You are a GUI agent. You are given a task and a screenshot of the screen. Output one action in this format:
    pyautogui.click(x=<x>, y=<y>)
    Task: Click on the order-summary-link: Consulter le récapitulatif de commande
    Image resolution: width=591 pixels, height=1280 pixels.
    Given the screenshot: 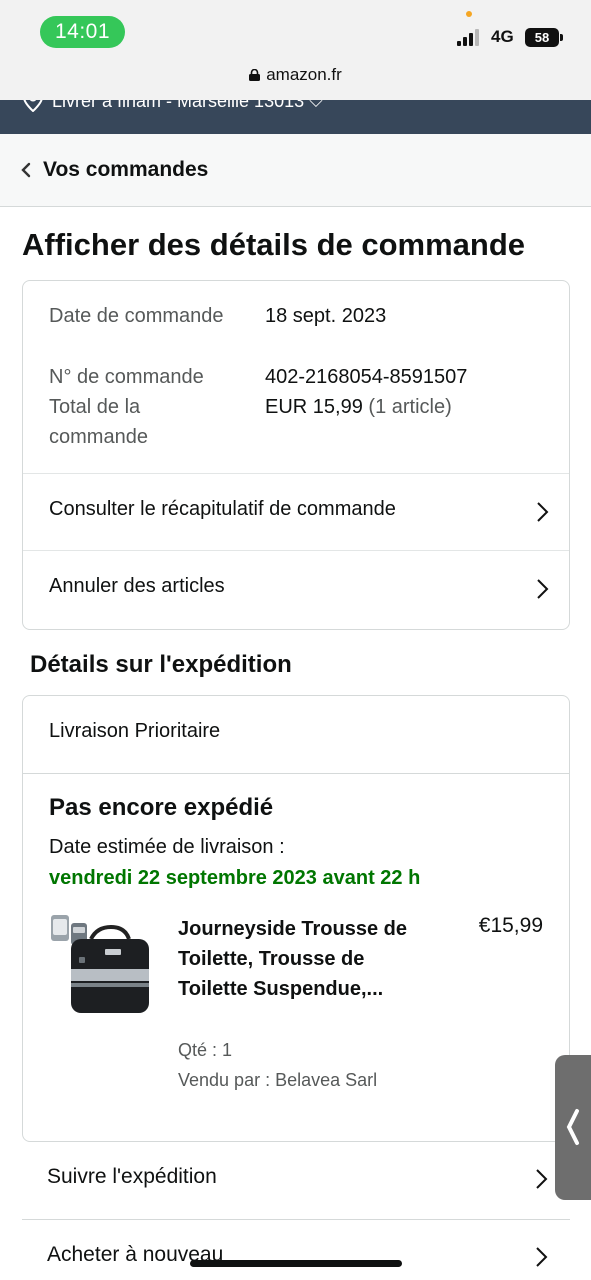 What is the action you would take?
    pyautogui.click(x=296, y=511)
    